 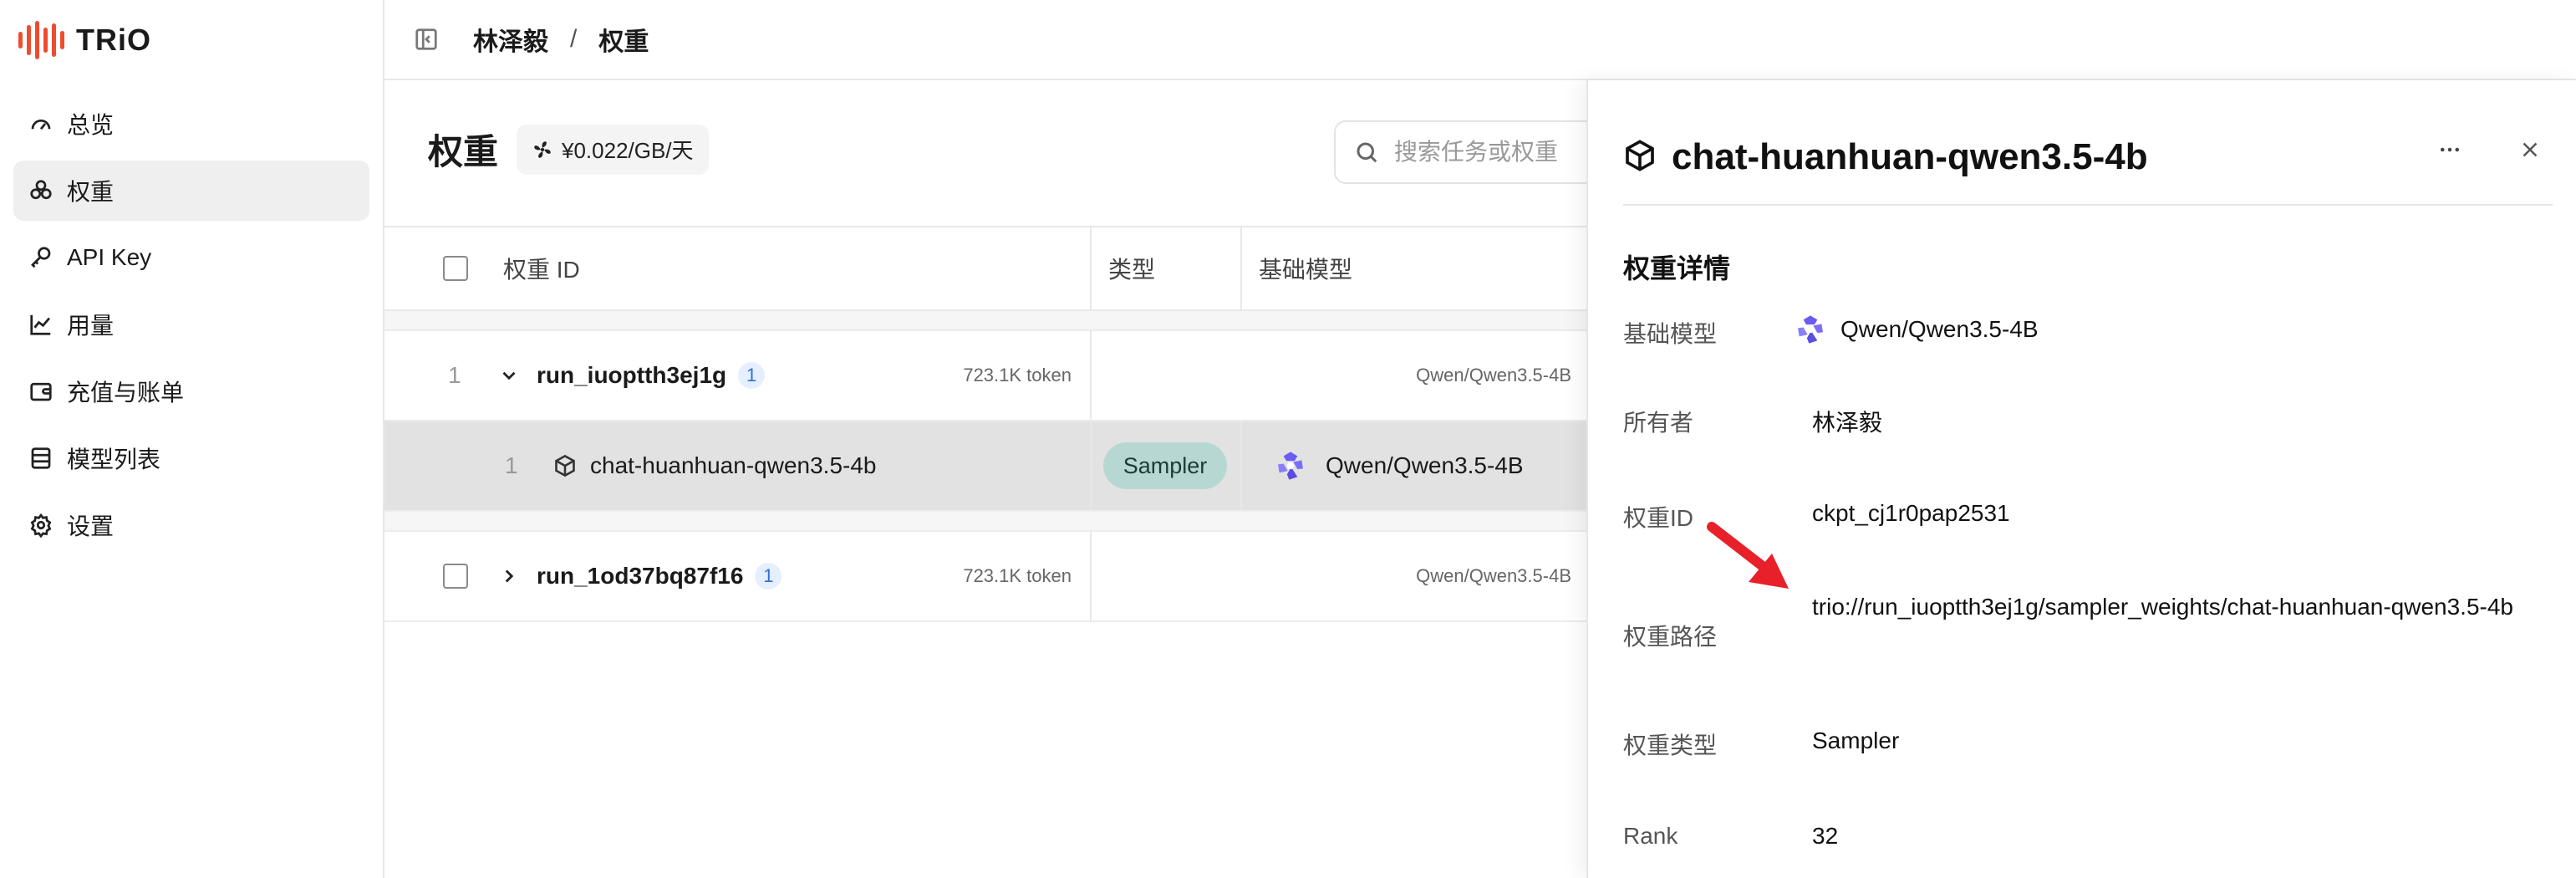 I want to click on run-id-cell: run_iuoptth3ej1g 1, so click(x=651, y=375).